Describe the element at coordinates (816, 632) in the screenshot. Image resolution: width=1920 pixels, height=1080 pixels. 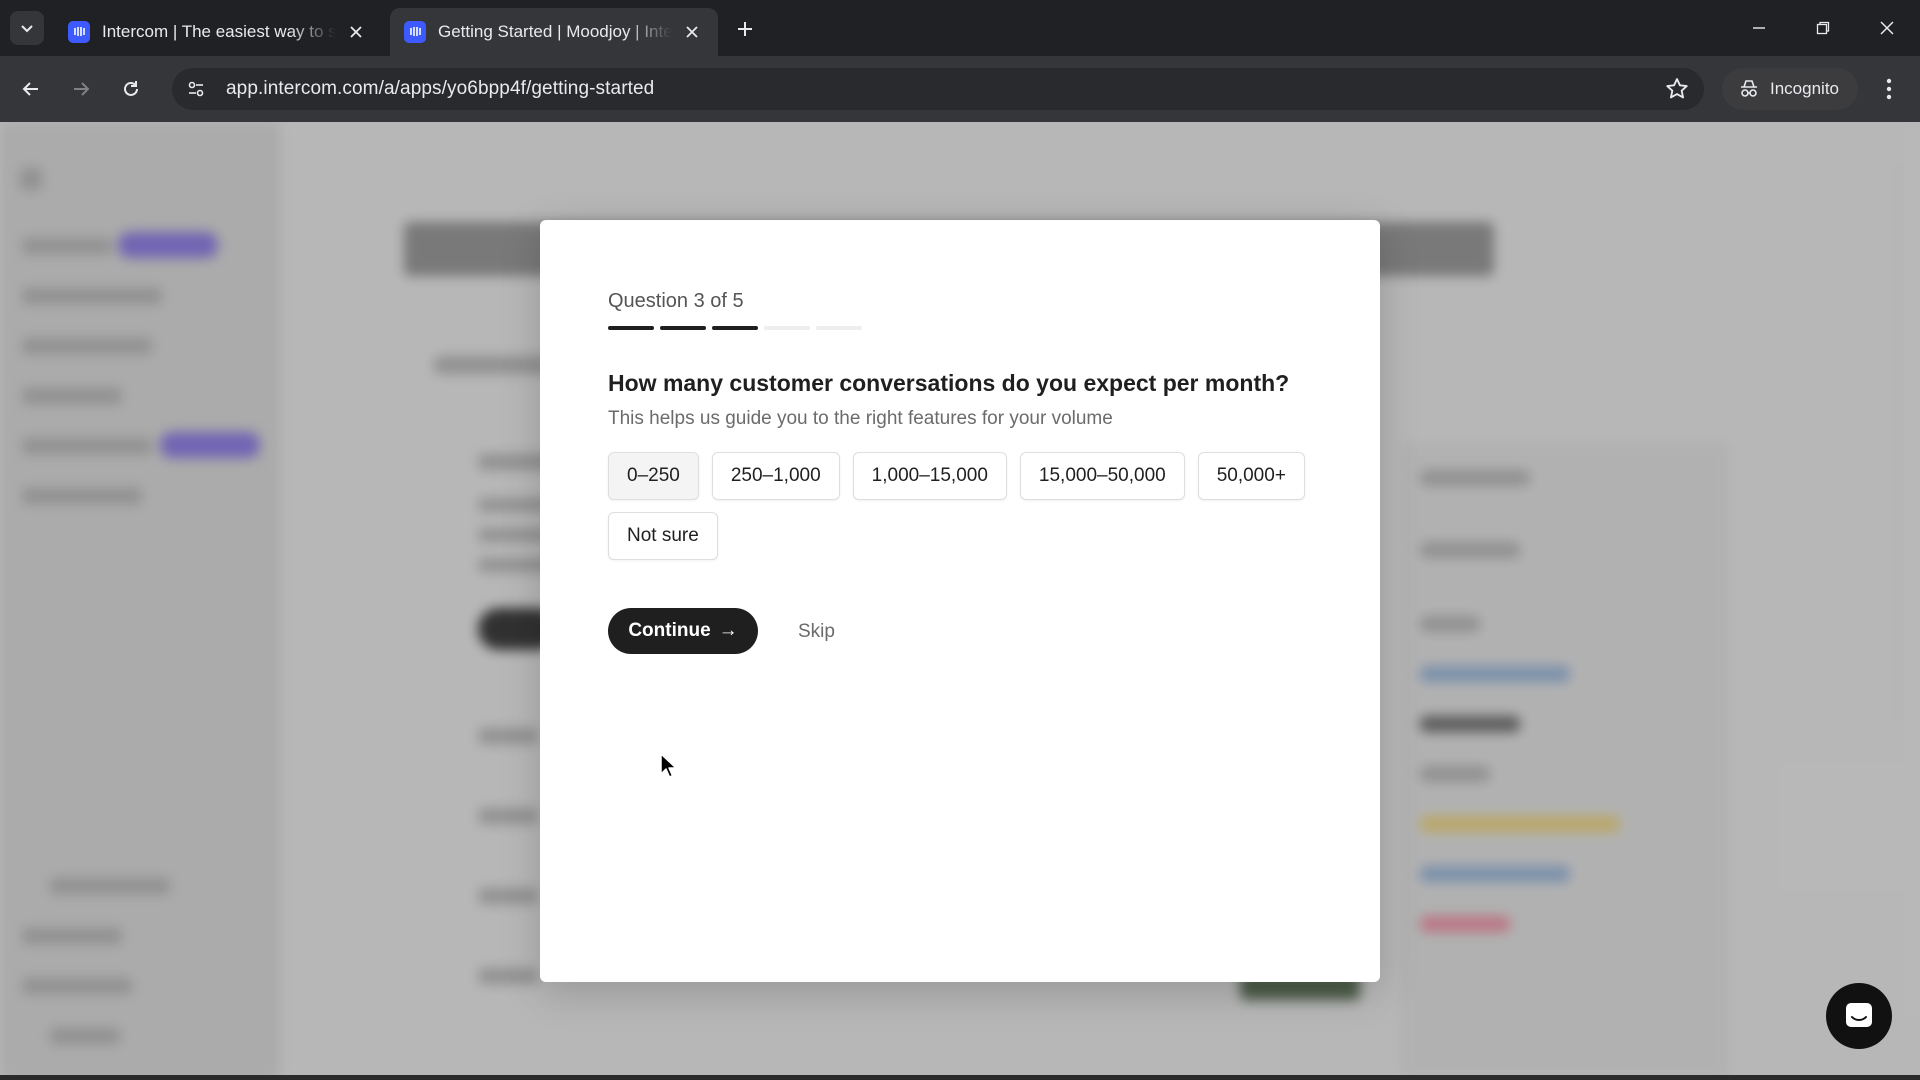
I see `skip-link: Skip` at that location.